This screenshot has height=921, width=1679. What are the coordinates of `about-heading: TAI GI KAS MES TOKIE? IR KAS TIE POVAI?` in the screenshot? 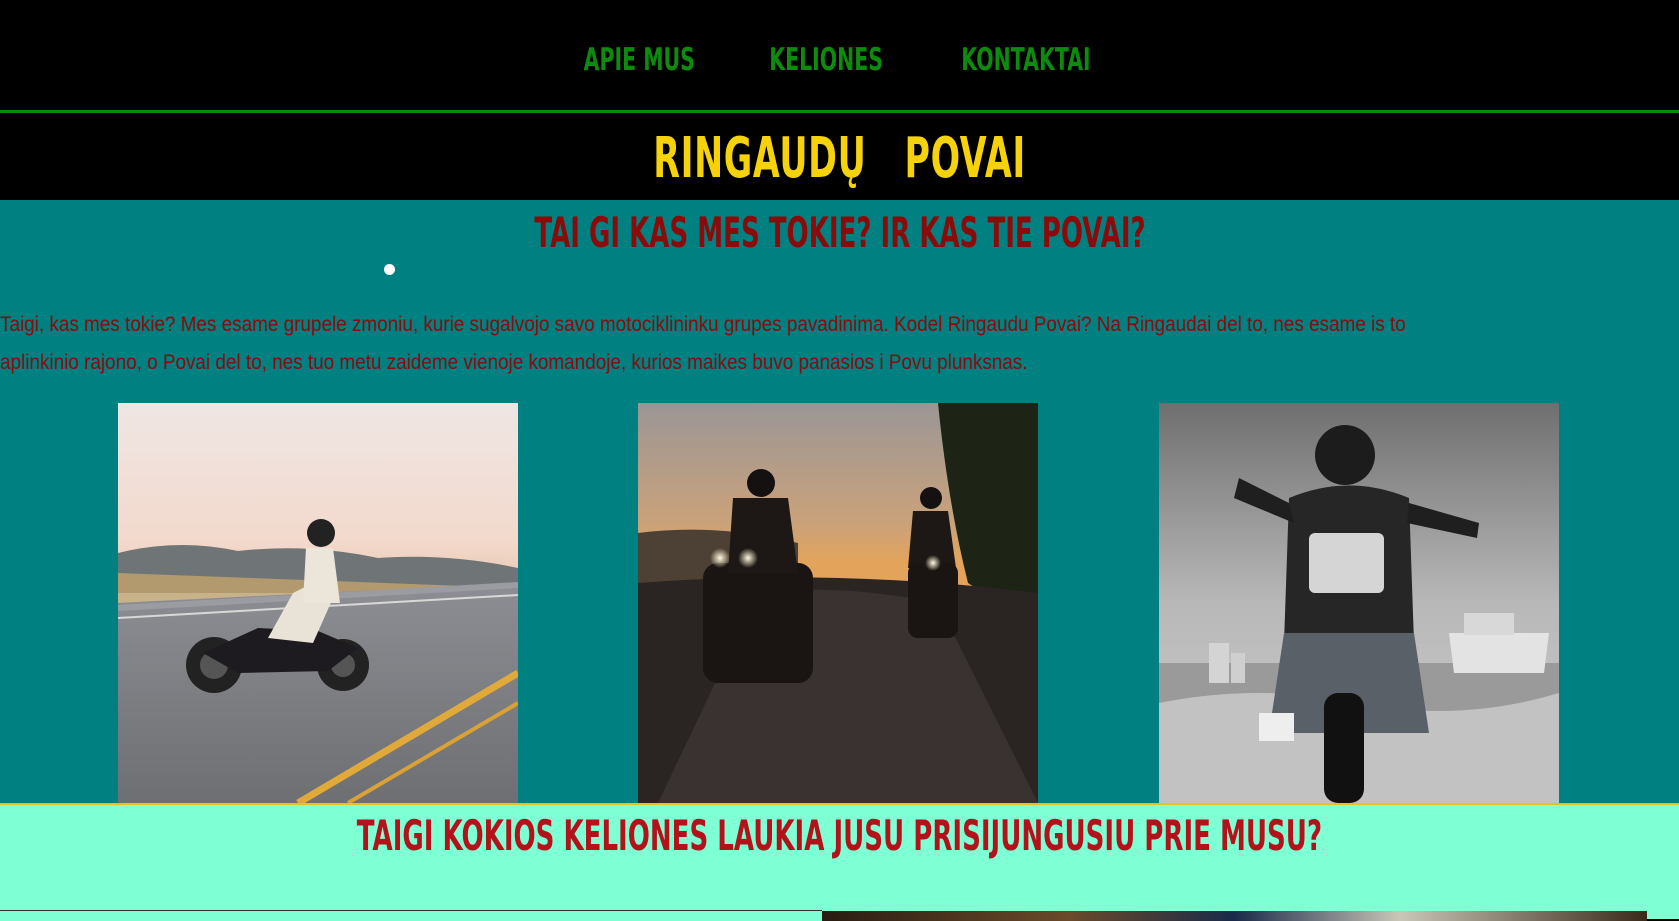 It's located at (839, 232).